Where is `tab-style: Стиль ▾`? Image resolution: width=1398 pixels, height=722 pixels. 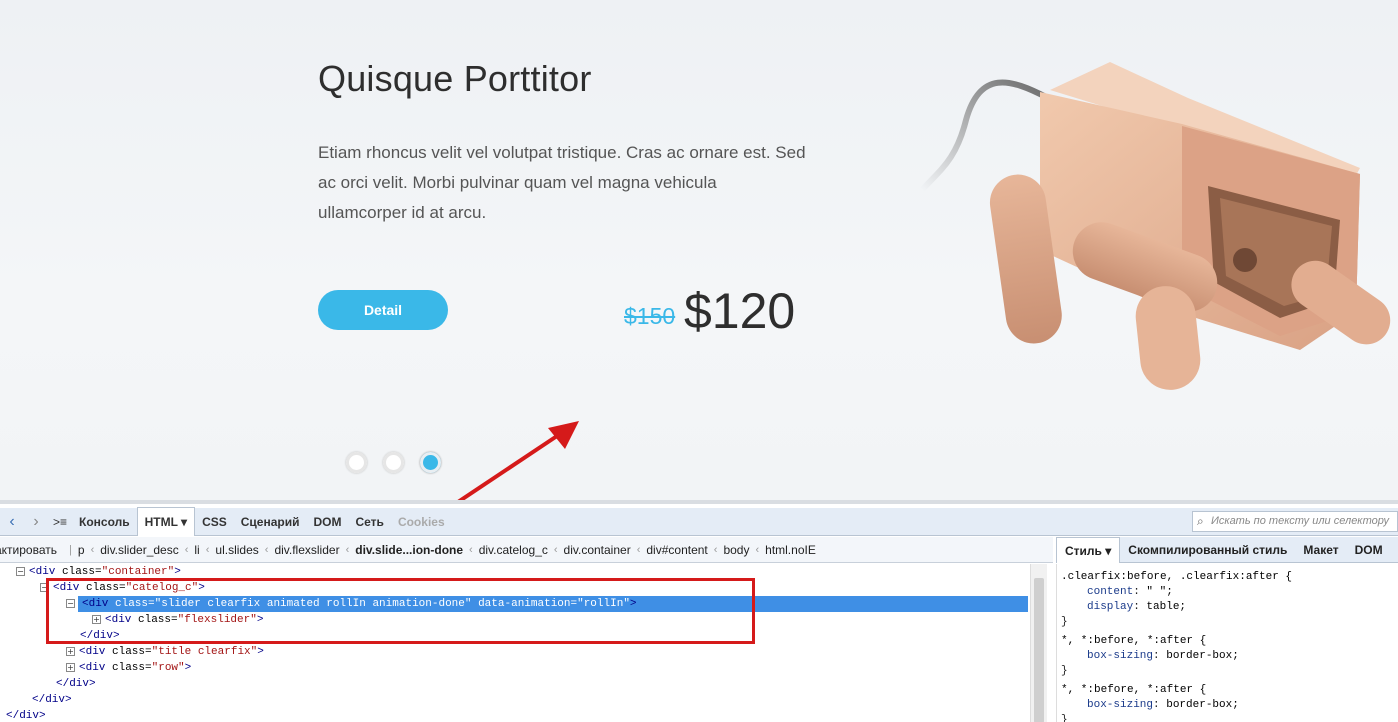
tab-style: Стиль ▾ is located at coordinates (1088, 549).